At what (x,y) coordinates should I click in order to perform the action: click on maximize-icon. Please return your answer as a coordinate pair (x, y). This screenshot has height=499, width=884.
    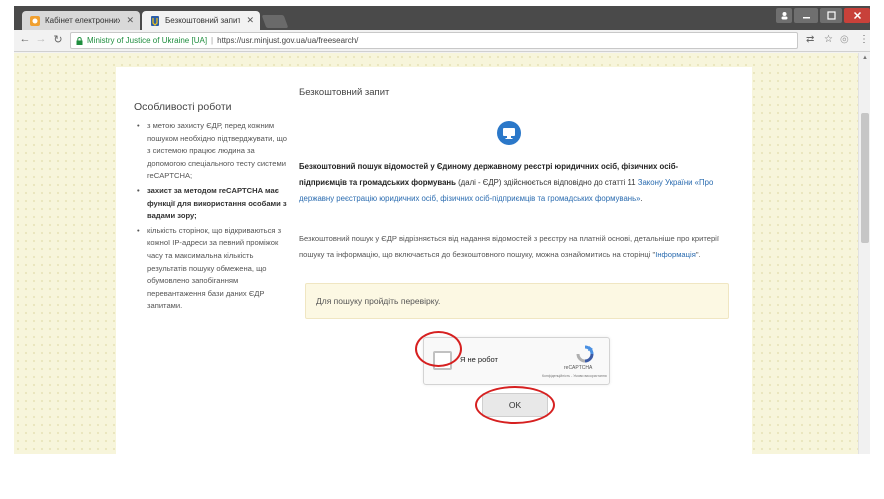
    Looking at the image, I should click on (831, 15).